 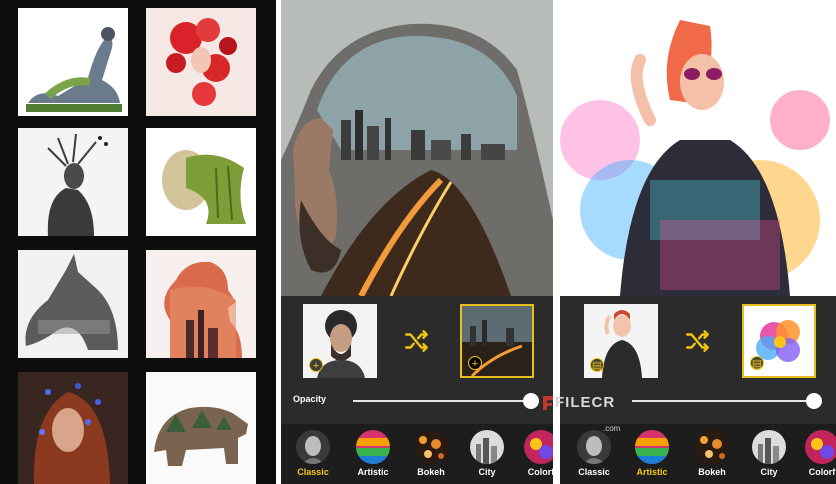 I want to click on gallery-thumb-tree-woman, so click(x=73, y=182).